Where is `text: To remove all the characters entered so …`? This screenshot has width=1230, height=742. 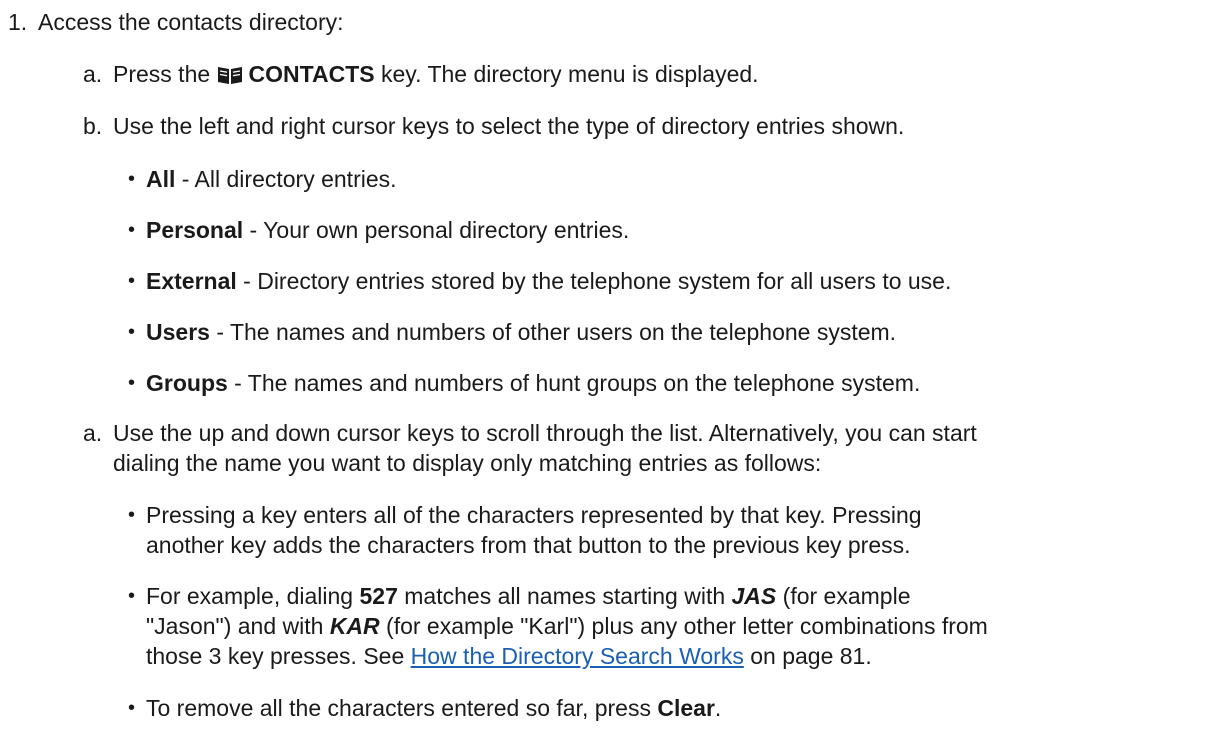
text: To remove all the characters entered so … is located at coordinates (402, 708).